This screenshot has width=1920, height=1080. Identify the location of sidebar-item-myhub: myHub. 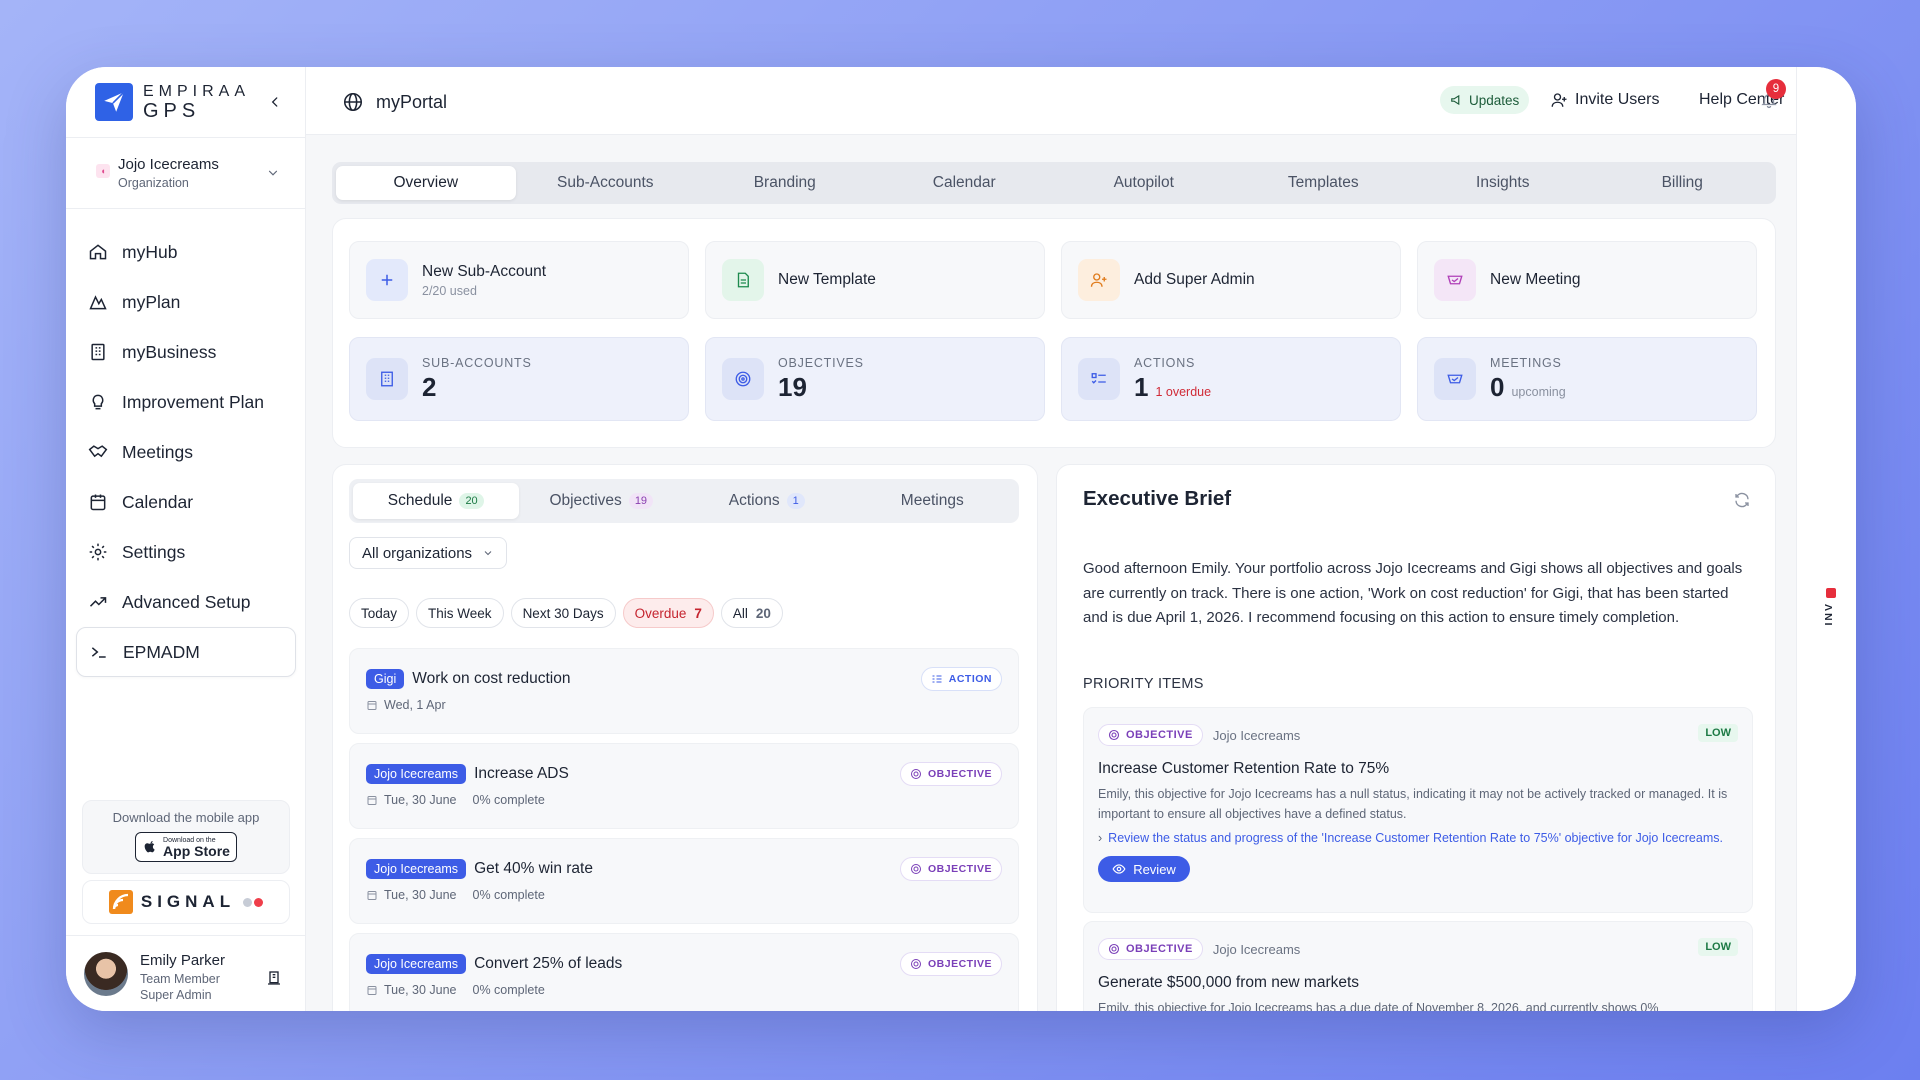
(186, 252).